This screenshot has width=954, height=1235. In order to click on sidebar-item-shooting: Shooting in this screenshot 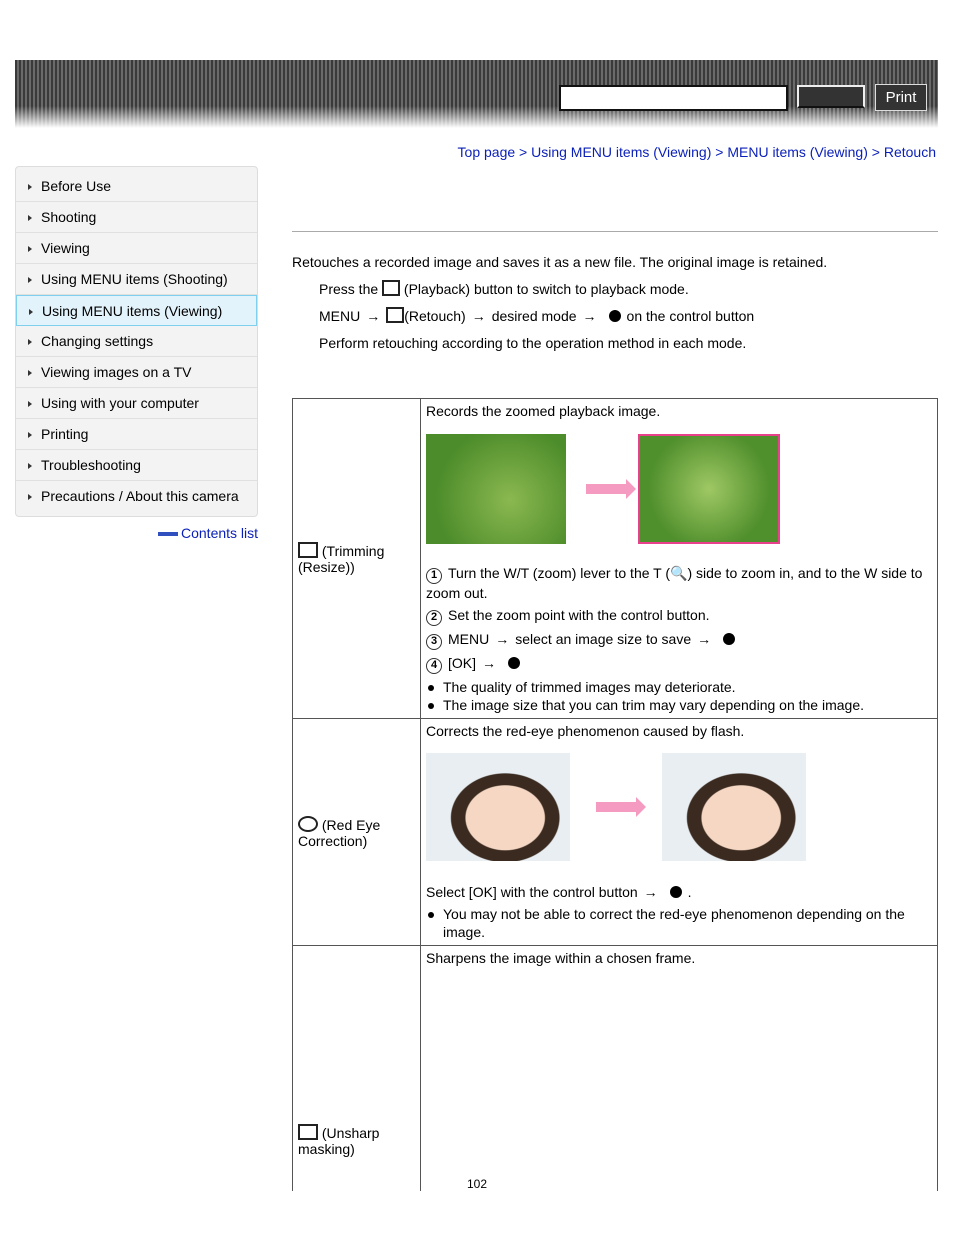, I will do `click(136, 217)`.